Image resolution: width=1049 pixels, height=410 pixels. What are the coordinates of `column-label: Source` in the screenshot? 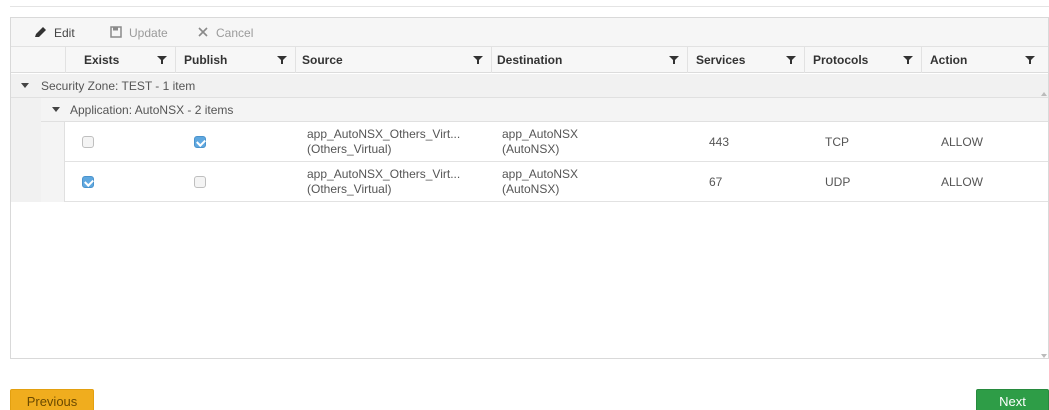 It's located at (322, 60).